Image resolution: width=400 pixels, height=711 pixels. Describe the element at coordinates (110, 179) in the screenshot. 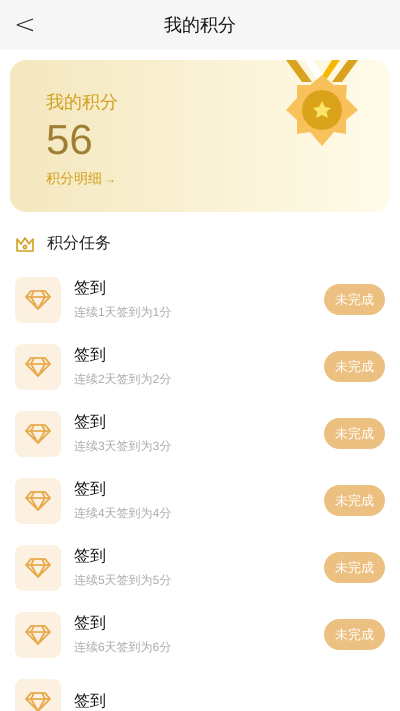

I see `arrow-icon: →` at that location.